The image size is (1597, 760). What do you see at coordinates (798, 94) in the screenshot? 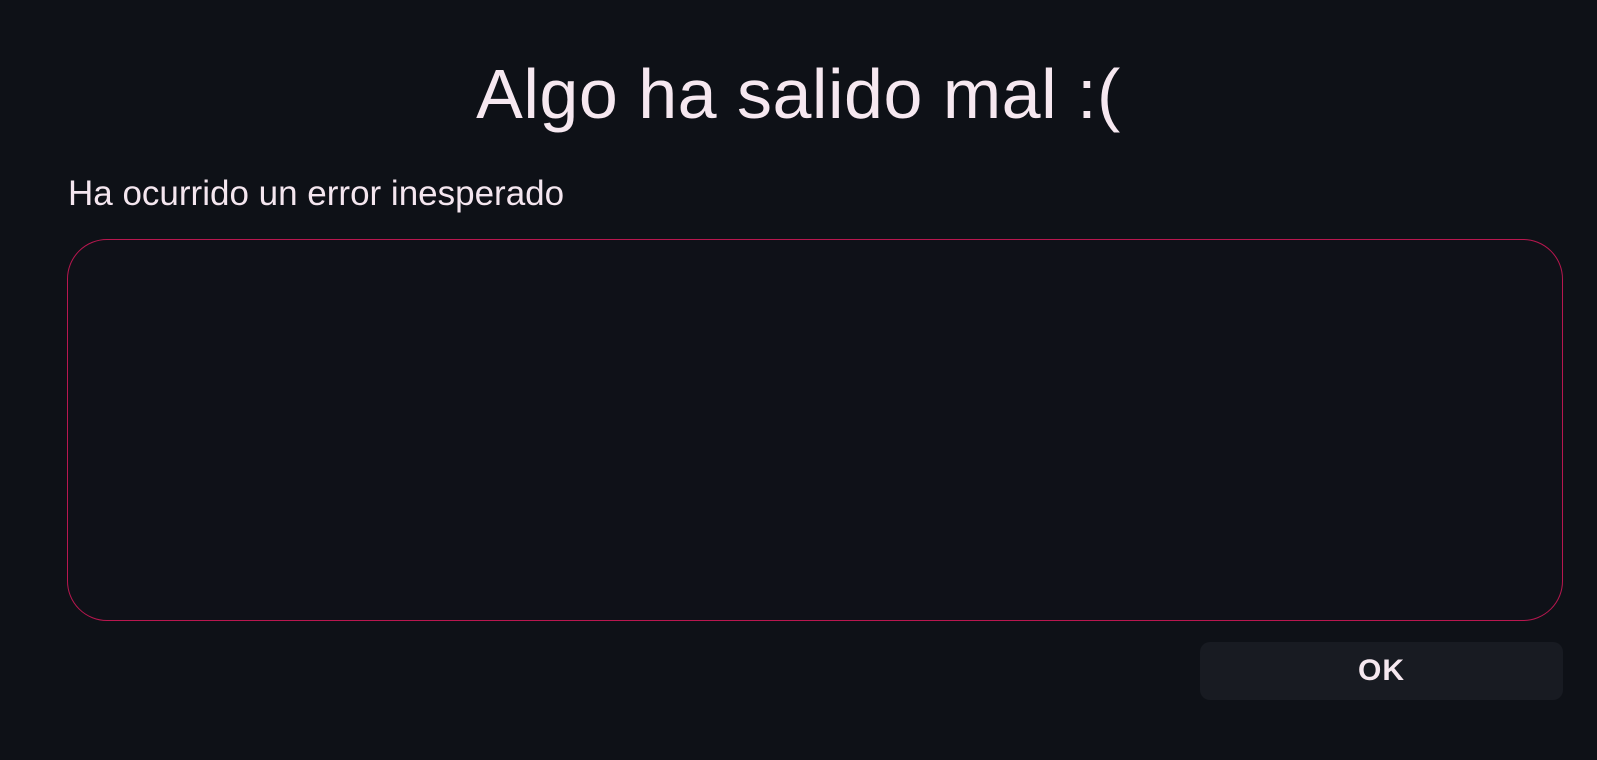
I see `dialog-title: Algo ha salido mal :(` at bounding box center [798, 94].